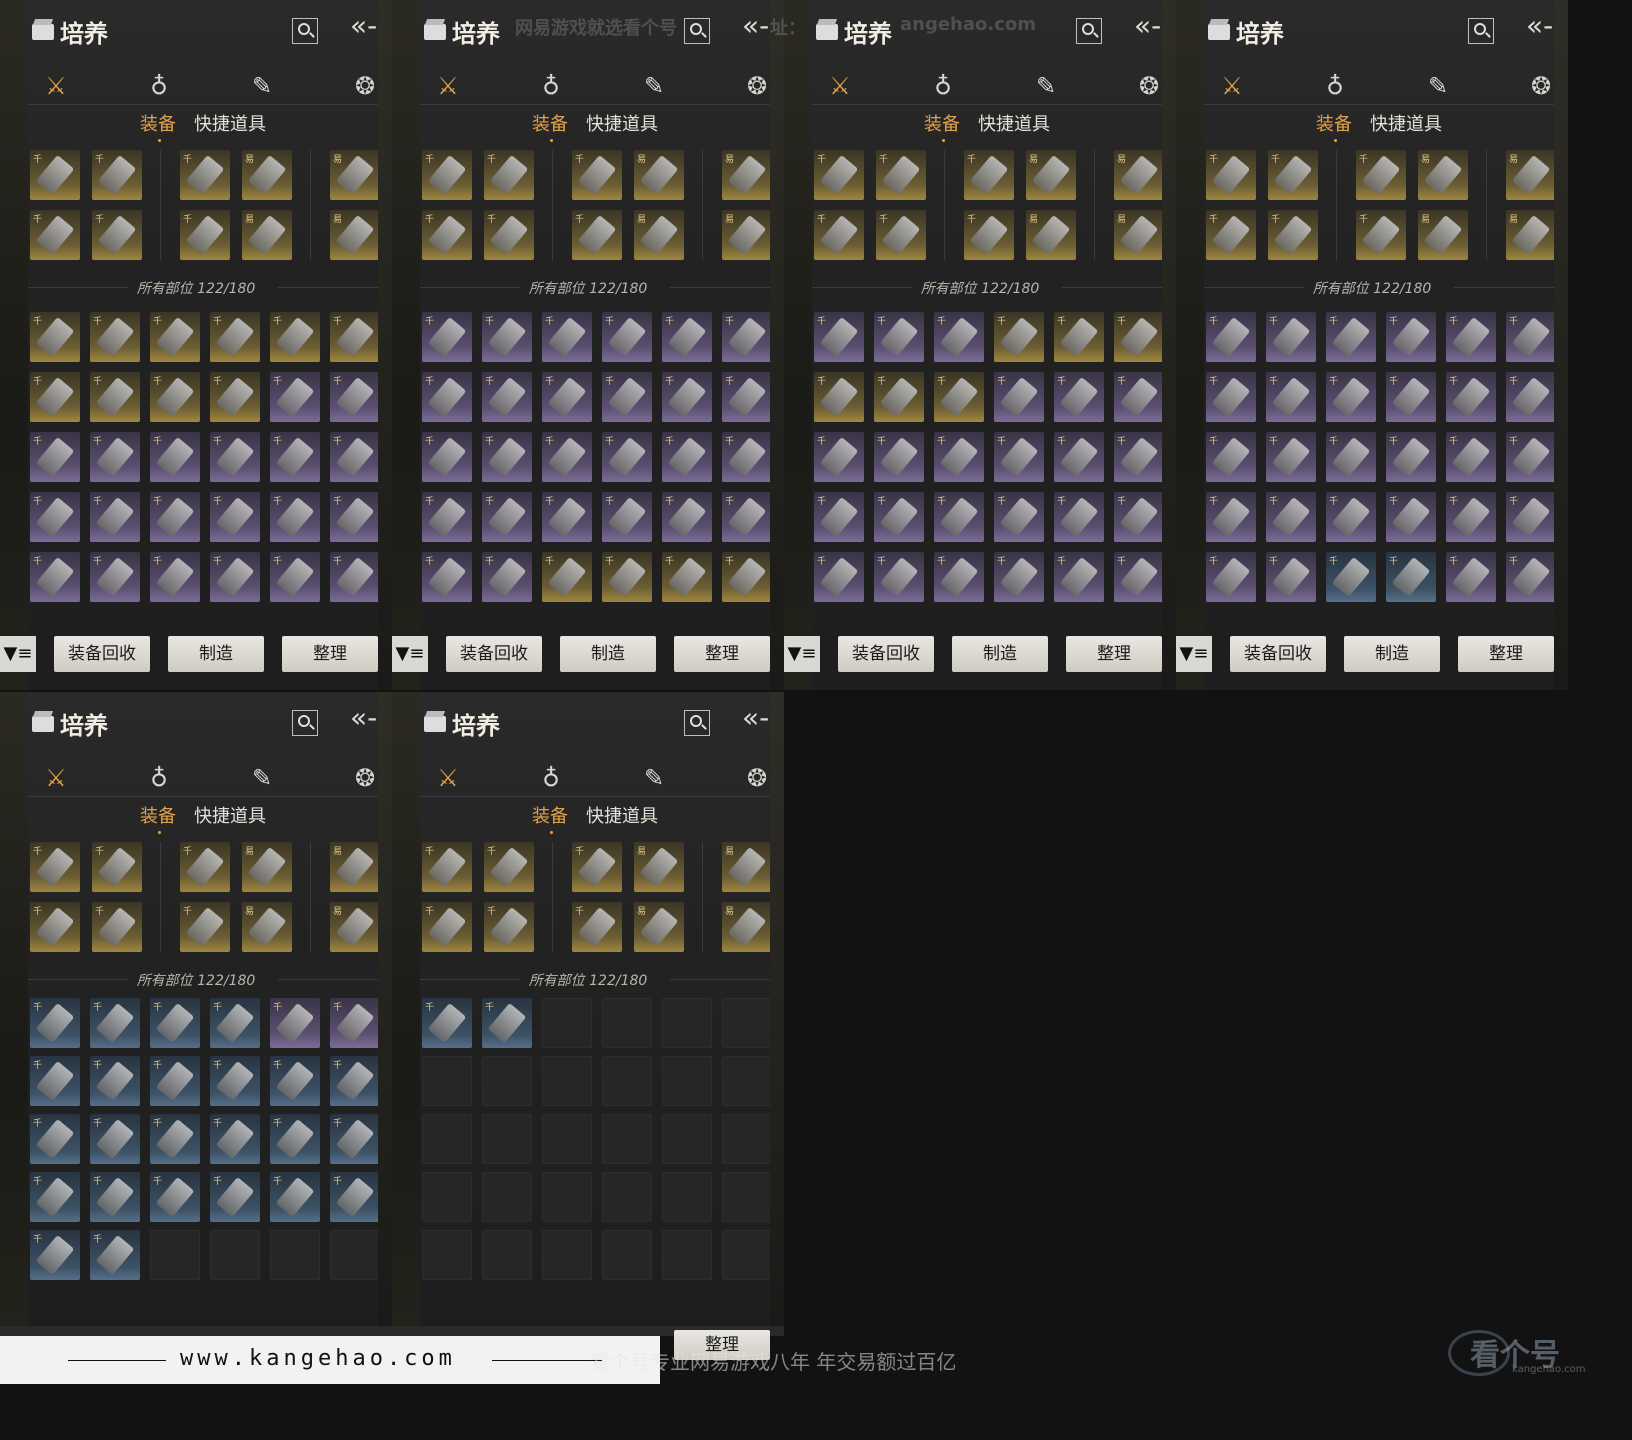 The width and height of the screenshot is (1632, 1440). Describe the element at coordinates (1506, 654) in the screenshot. I see `sort-button: 整理` at that location.